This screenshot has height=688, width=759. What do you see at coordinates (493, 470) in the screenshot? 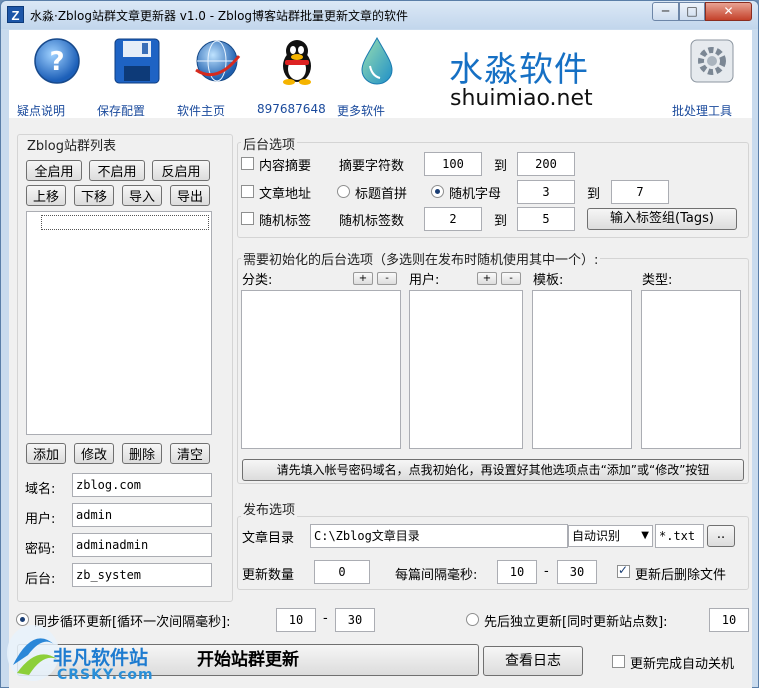
I see `initialize-button: 请先填入帐号密码域名，点我初始化，再设置好其他选项点击“添加”或“修改”按钮` at bounding box center [493, 470].